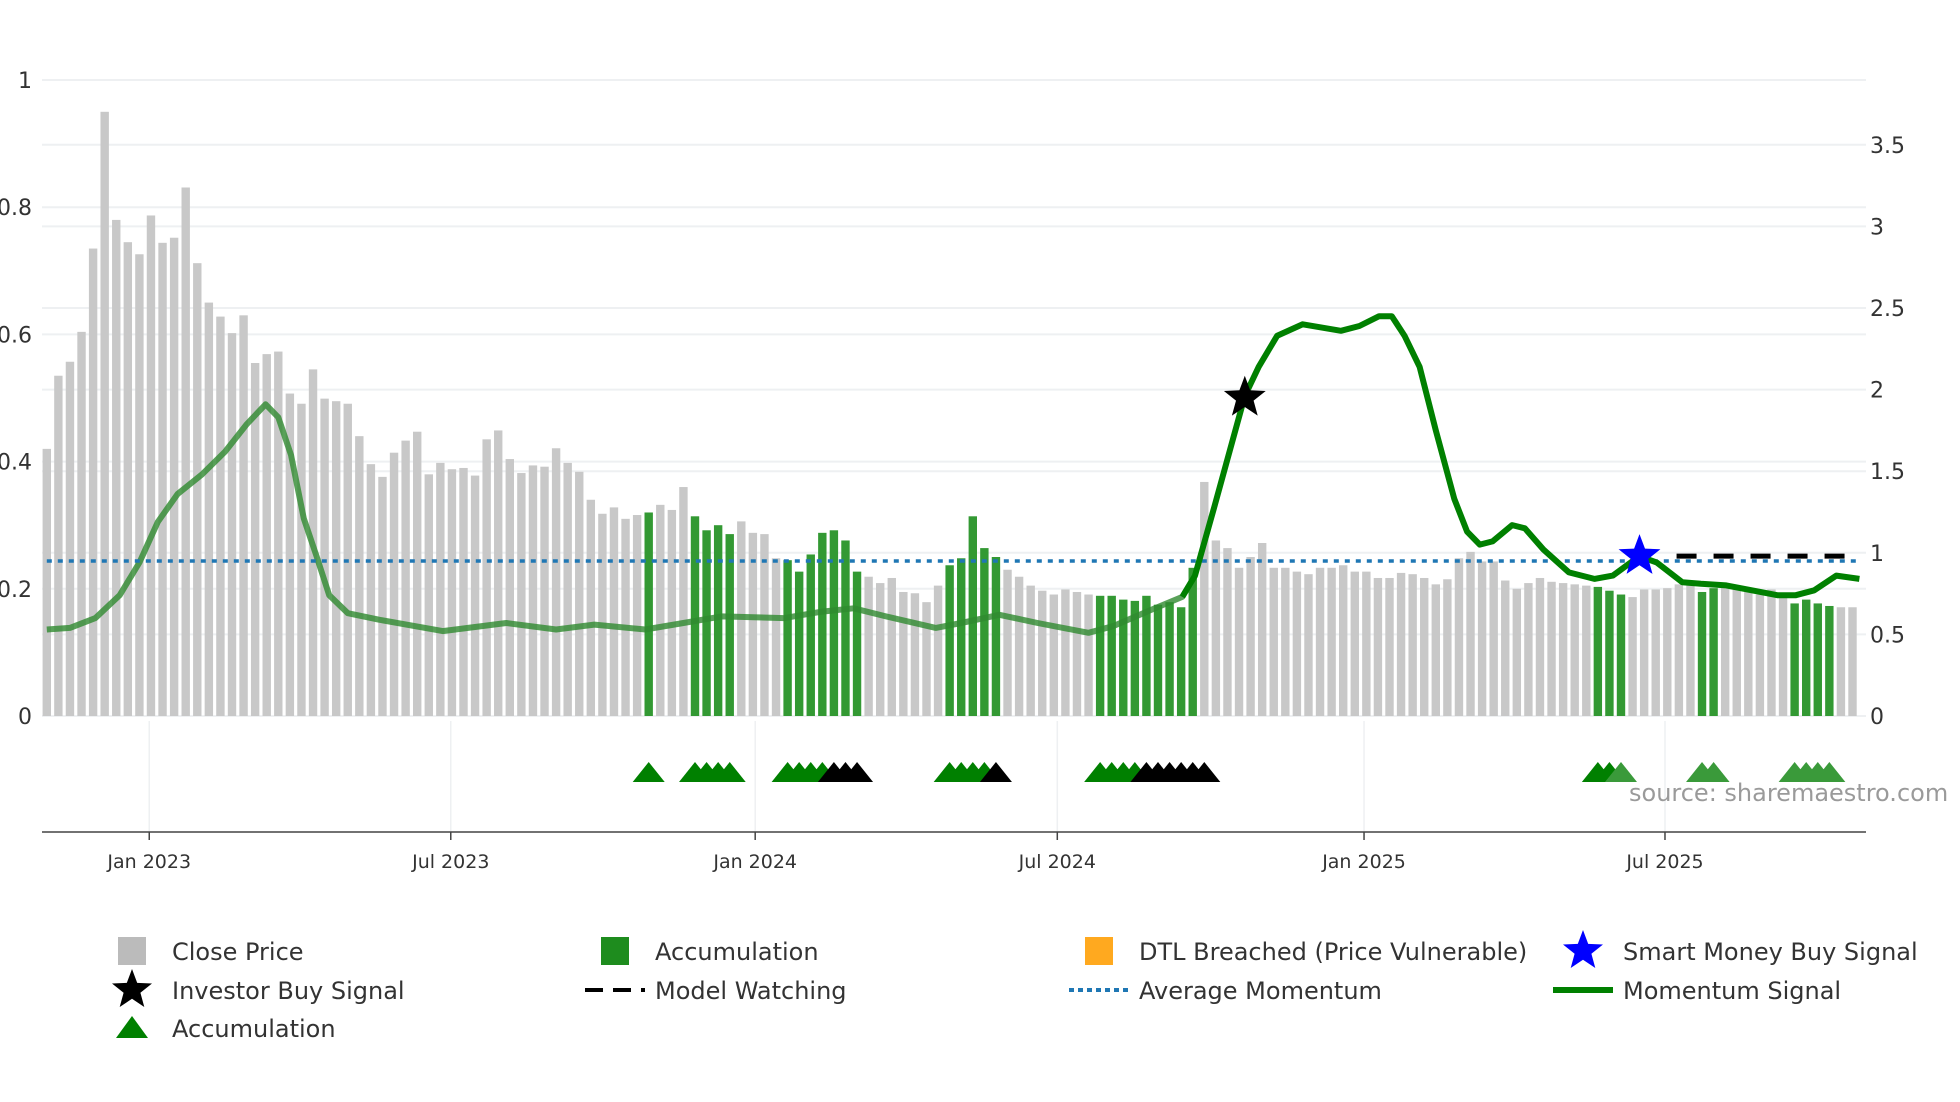  I want to click on y-right-tick-label: 2, so click(1877, 391).